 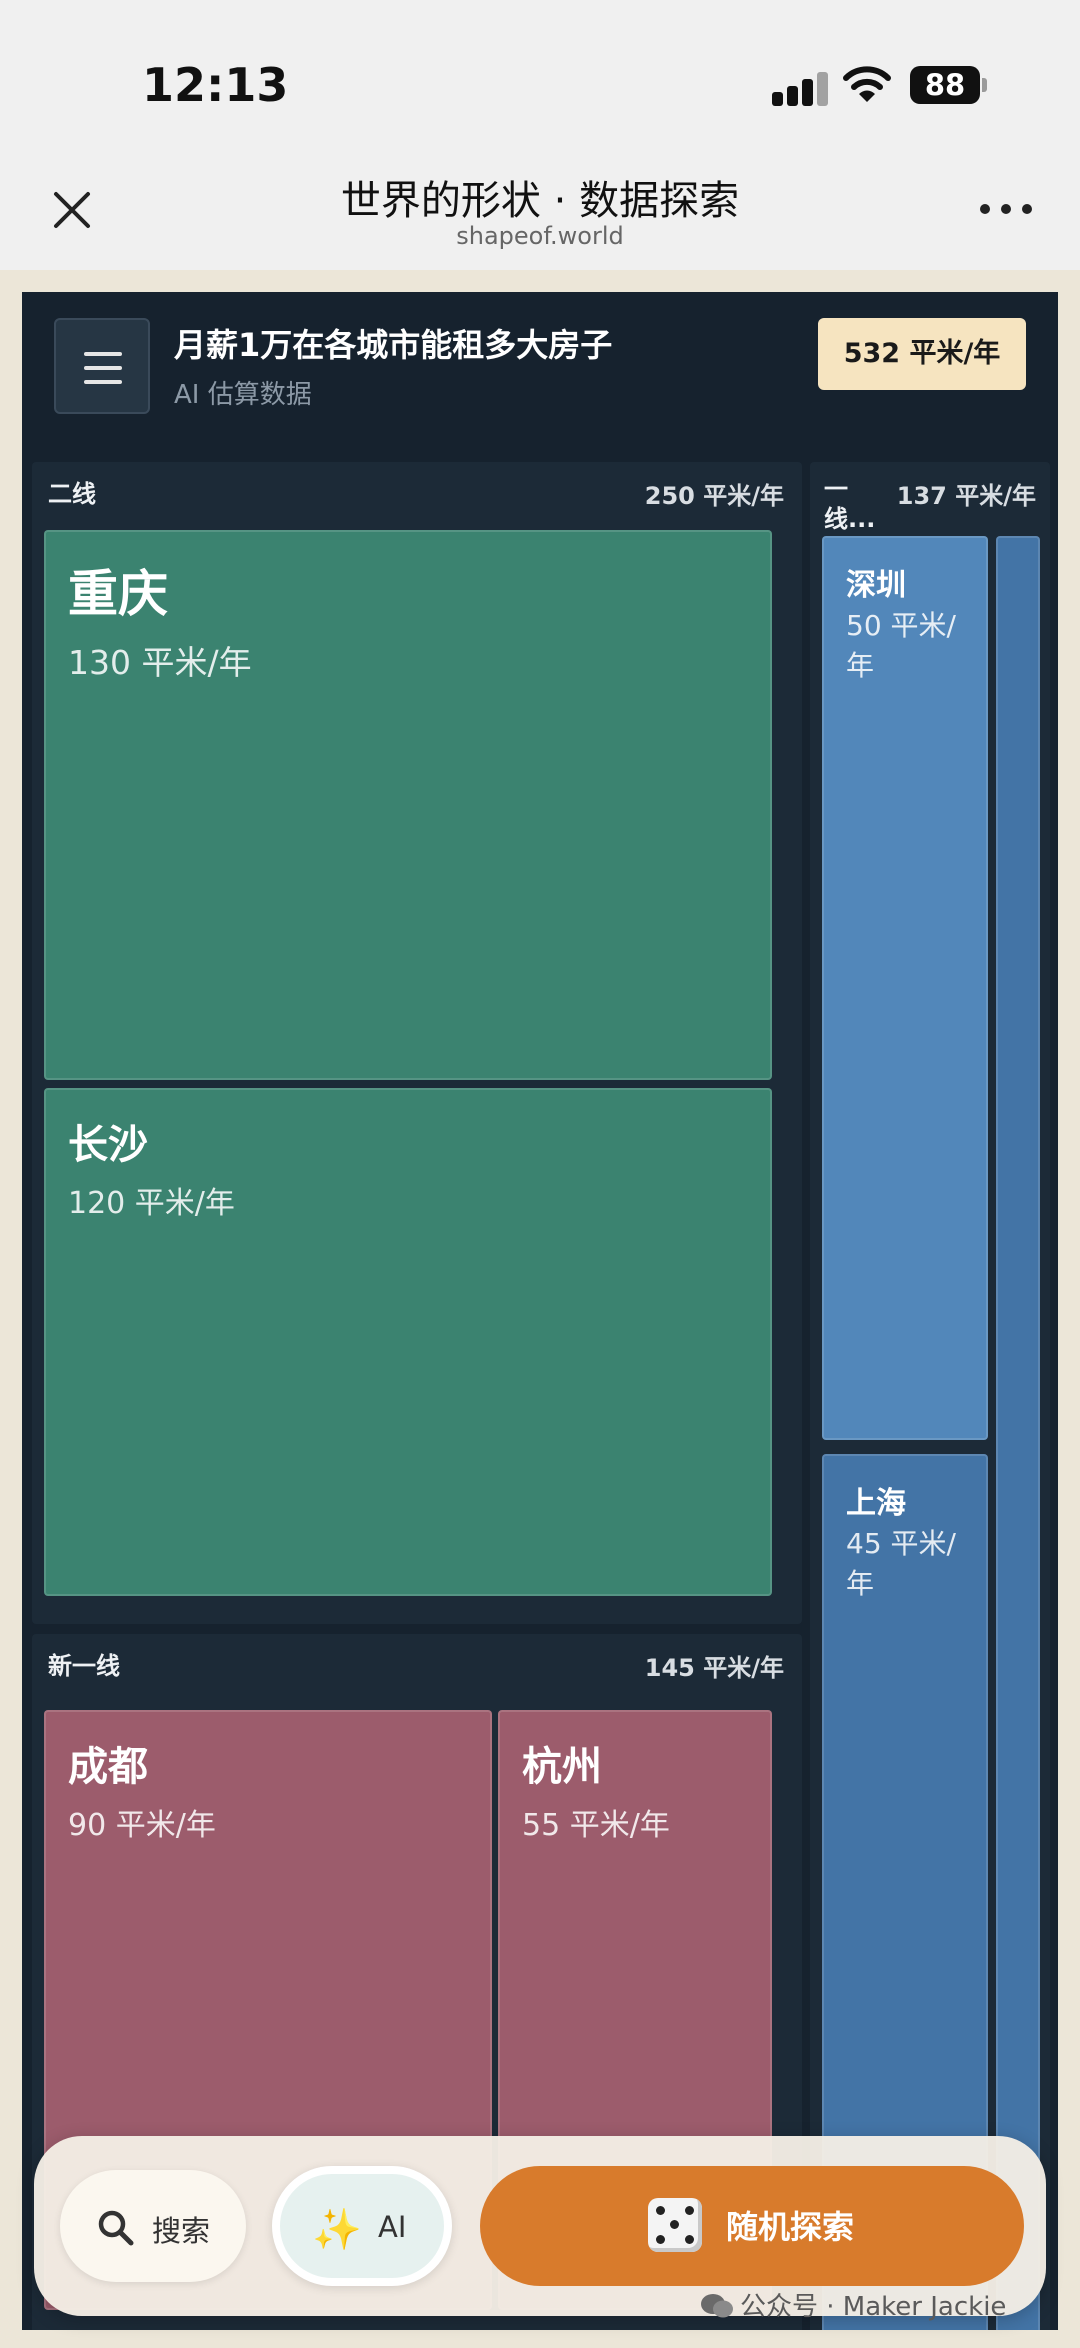 I want to click on battery-icon: 88, so click(x=945, y=85).